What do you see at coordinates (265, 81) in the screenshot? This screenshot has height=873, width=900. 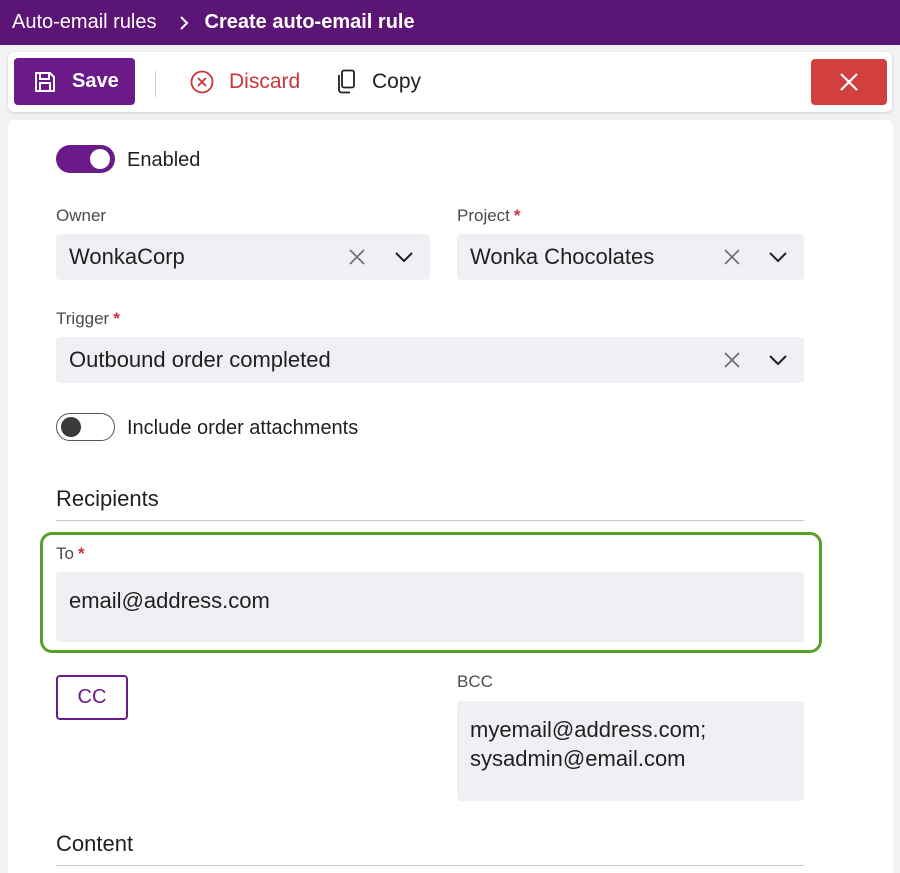 I see `discard-button-label: Discard` at bounding box center [265, 81].